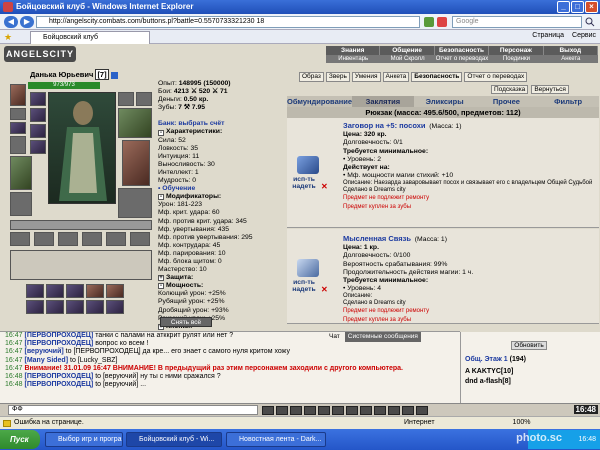  Describe the element at coordinates (529, 345) in the screenshot. I see `refresh-button: Обновить` at that location.